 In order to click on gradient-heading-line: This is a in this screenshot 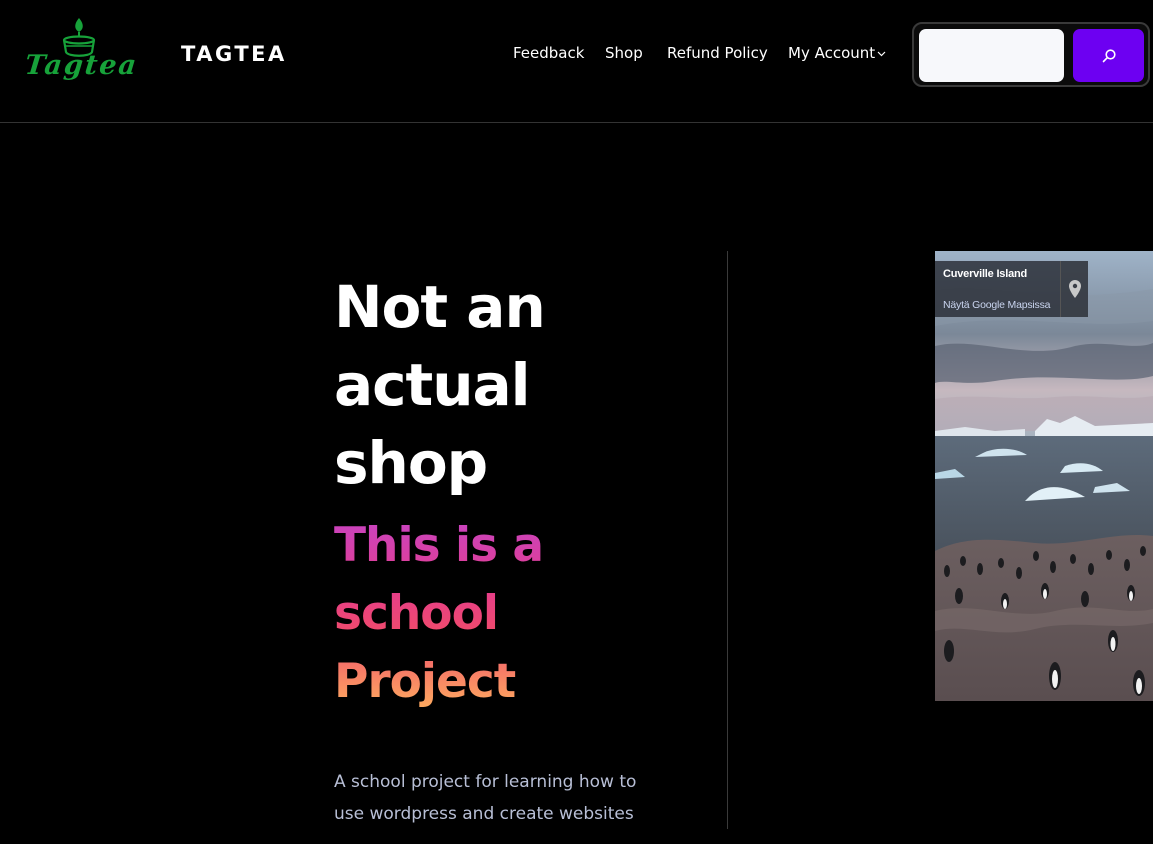, I will do `click(439, 545)`.